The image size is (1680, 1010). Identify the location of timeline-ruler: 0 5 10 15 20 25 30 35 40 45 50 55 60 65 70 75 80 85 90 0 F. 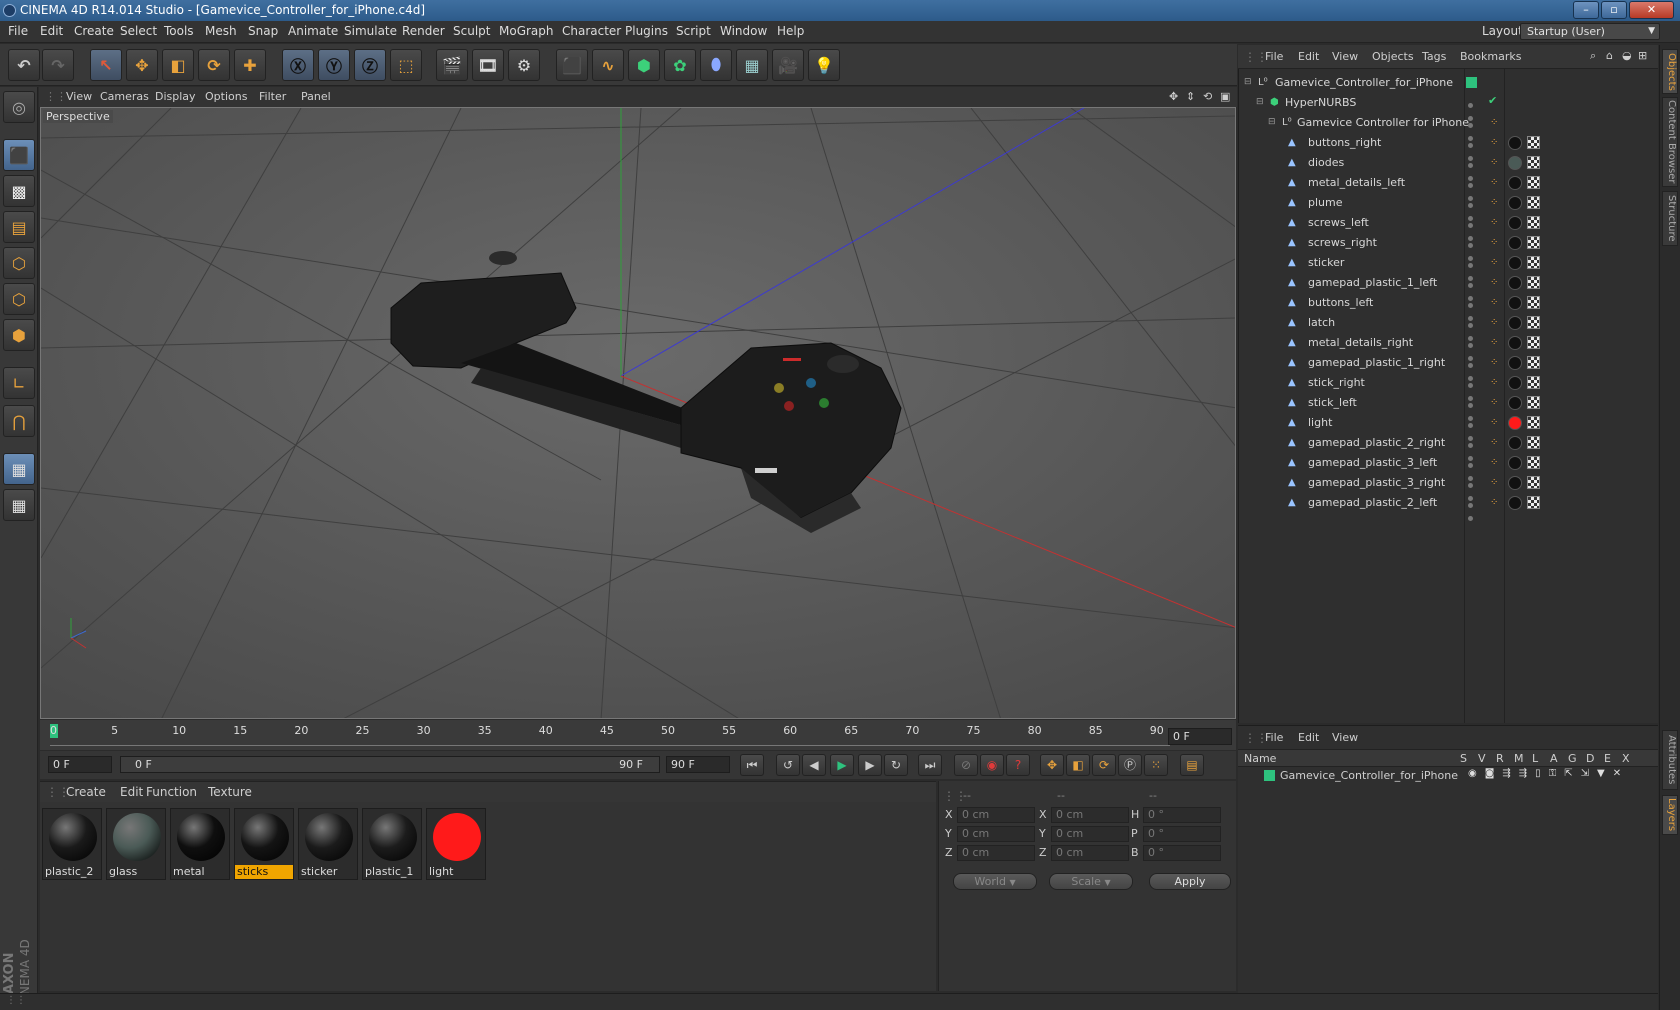
(638, 735).